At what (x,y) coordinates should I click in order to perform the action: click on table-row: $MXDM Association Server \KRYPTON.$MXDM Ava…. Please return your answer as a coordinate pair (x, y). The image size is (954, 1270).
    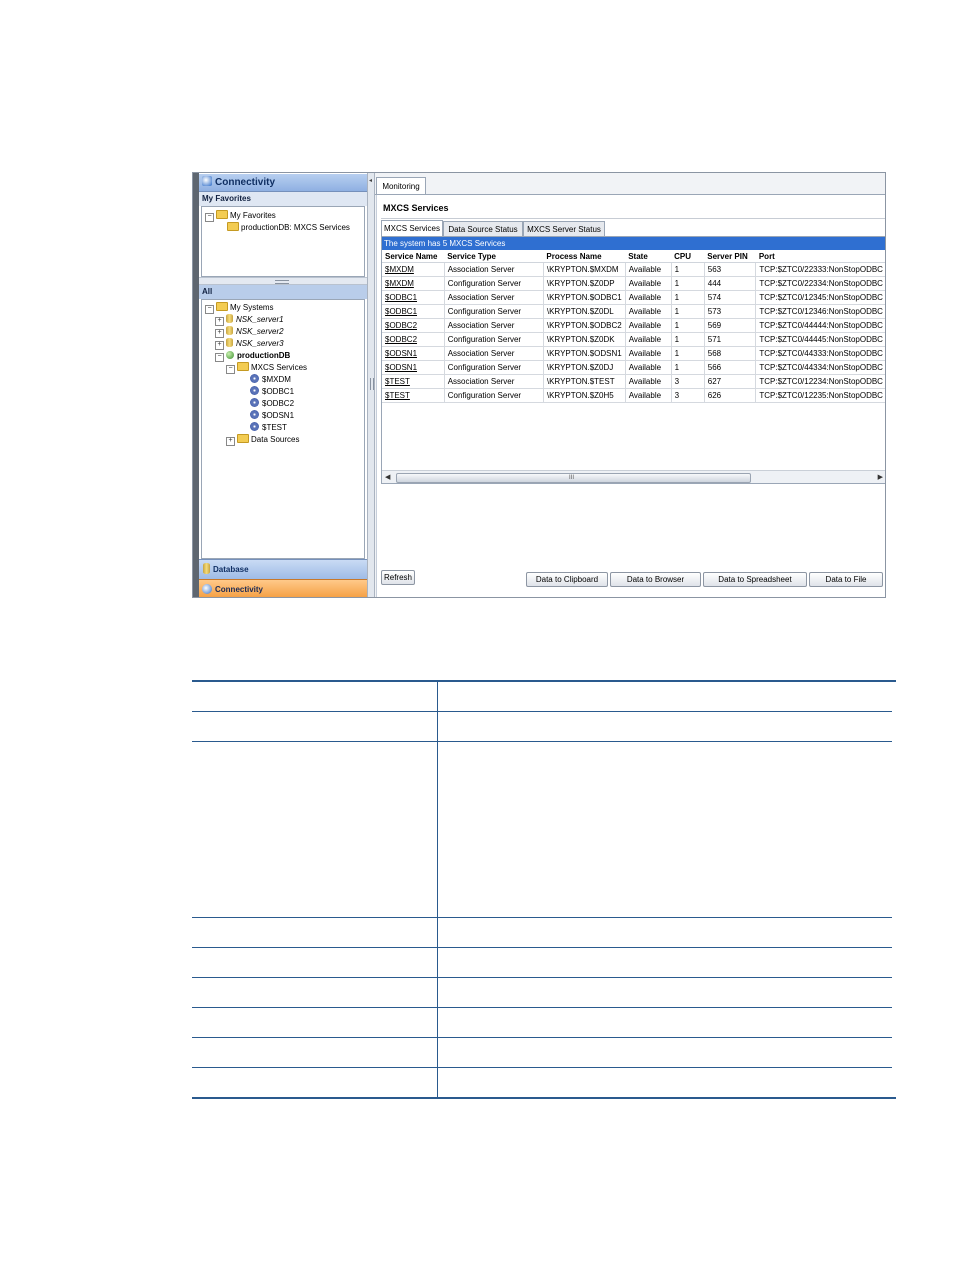
    Looking at the image, I should click on (633, 269).